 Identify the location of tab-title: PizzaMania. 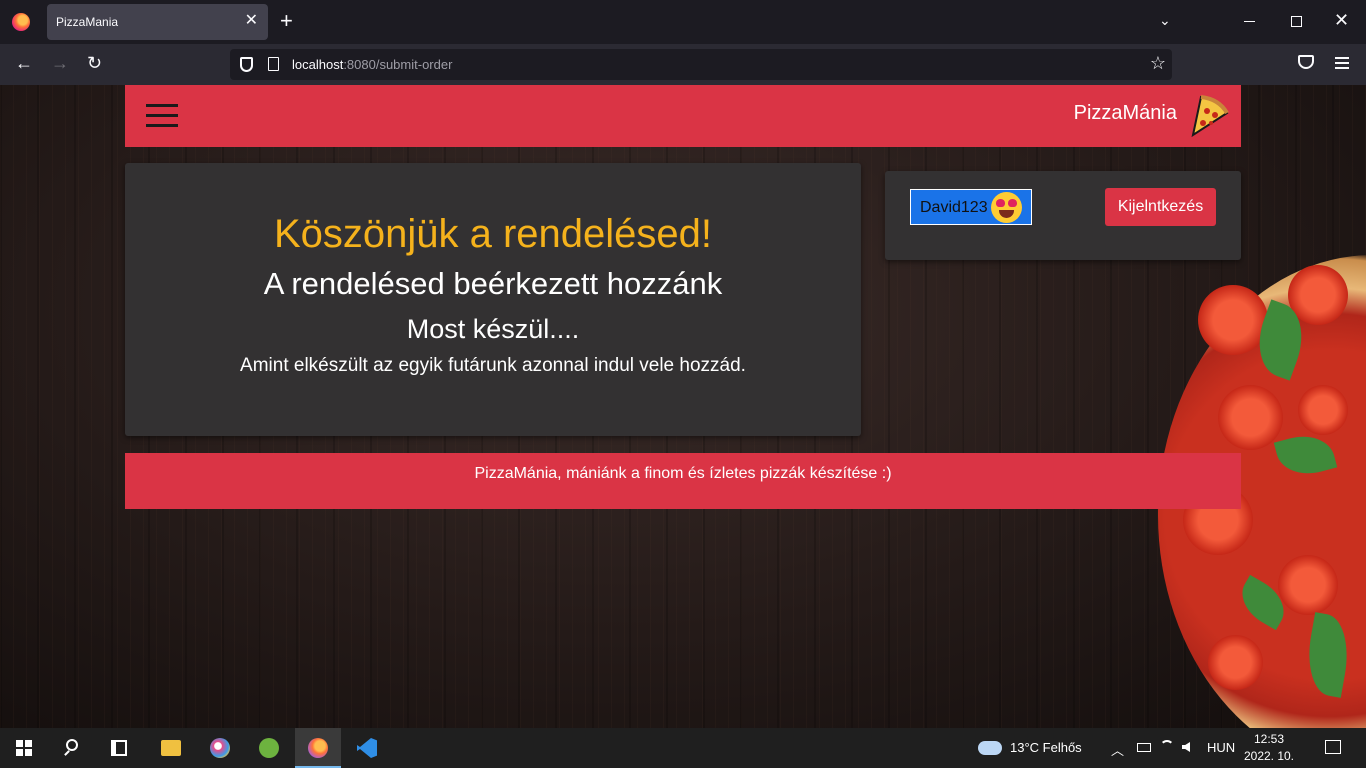
(87, 22).